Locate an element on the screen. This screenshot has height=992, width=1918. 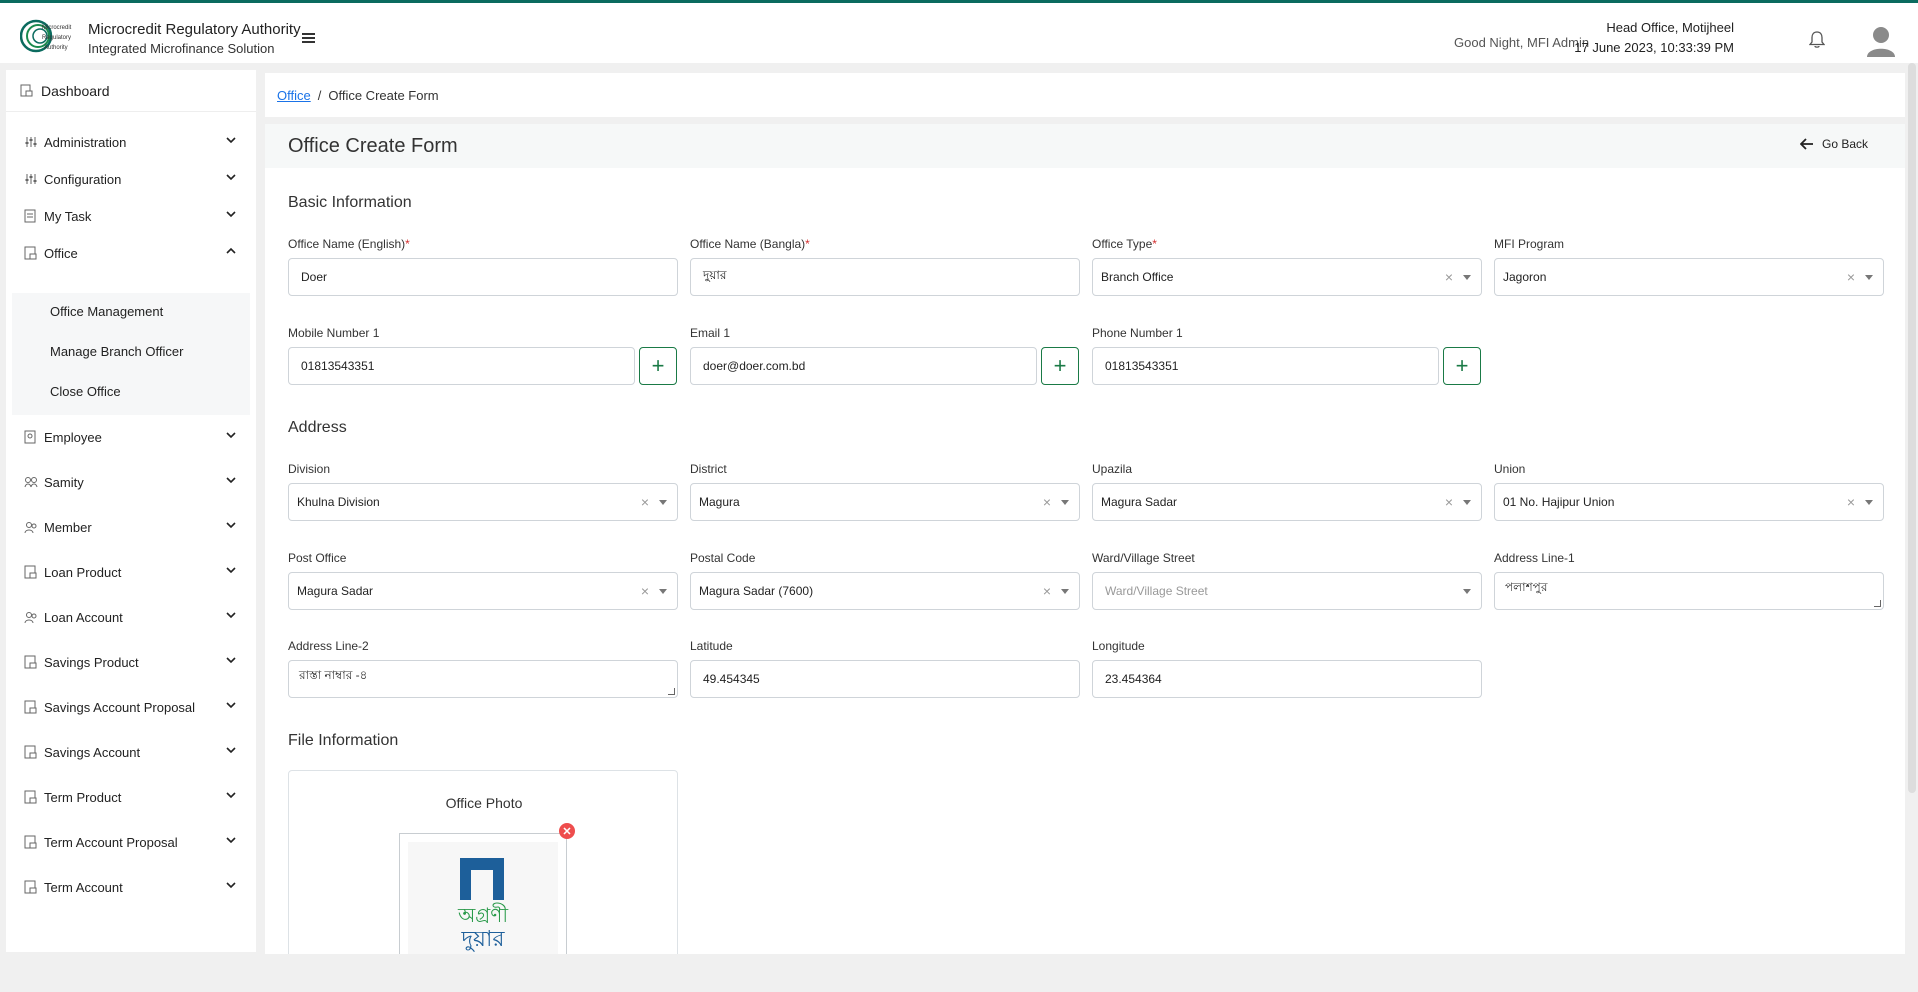
postal-code-value: Magura Sadar (7600) is located at coordinates (756, 591).